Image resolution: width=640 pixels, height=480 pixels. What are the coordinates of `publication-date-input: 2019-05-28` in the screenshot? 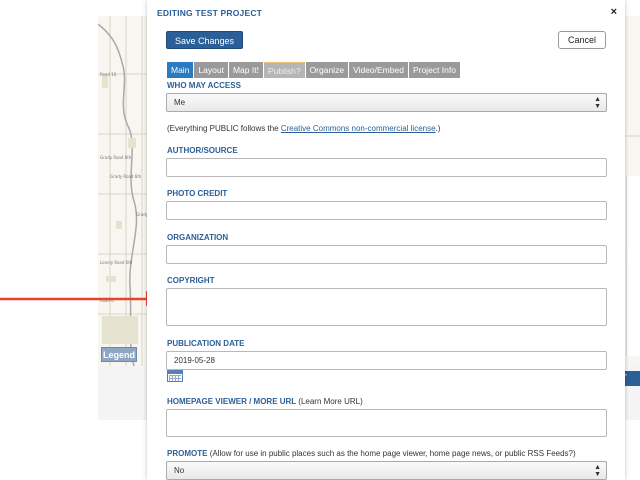 It's located at (386, 360).